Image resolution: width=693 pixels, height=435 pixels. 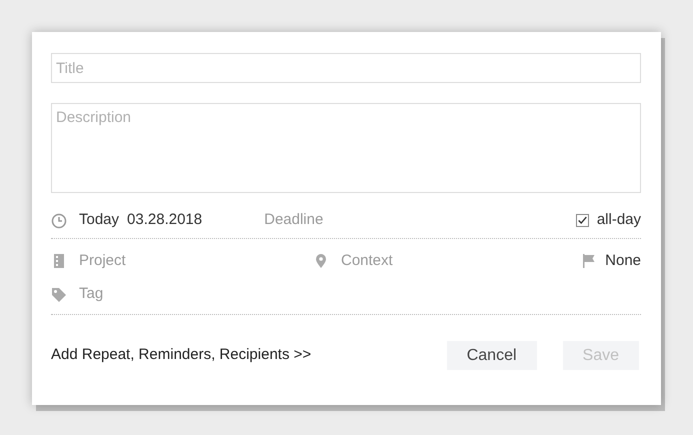 What do you see at coordinates (324, 220) in the screenshot?
I see `deadline-field: Deadline` at bounding box center [324, 220].